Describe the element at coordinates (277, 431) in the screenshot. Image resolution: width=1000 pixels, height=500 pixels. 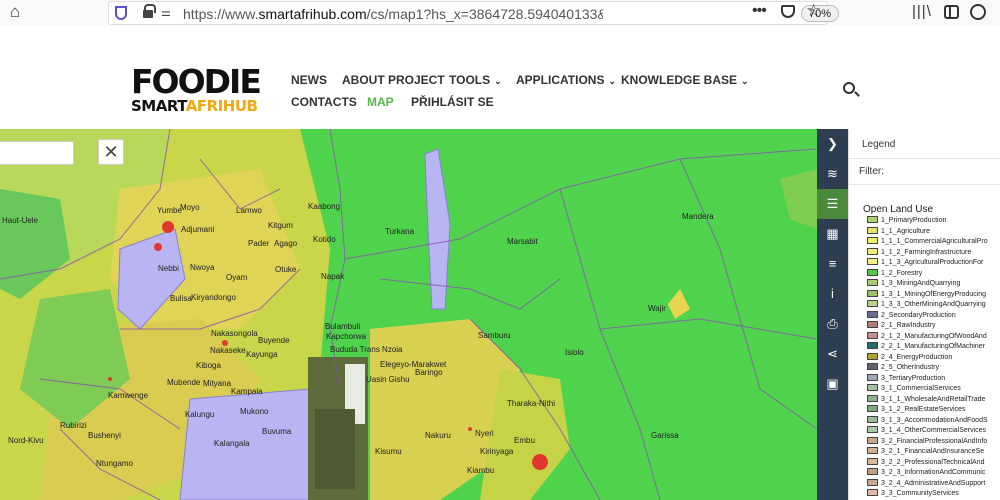
I see `place-label: Buvuma` at that location.